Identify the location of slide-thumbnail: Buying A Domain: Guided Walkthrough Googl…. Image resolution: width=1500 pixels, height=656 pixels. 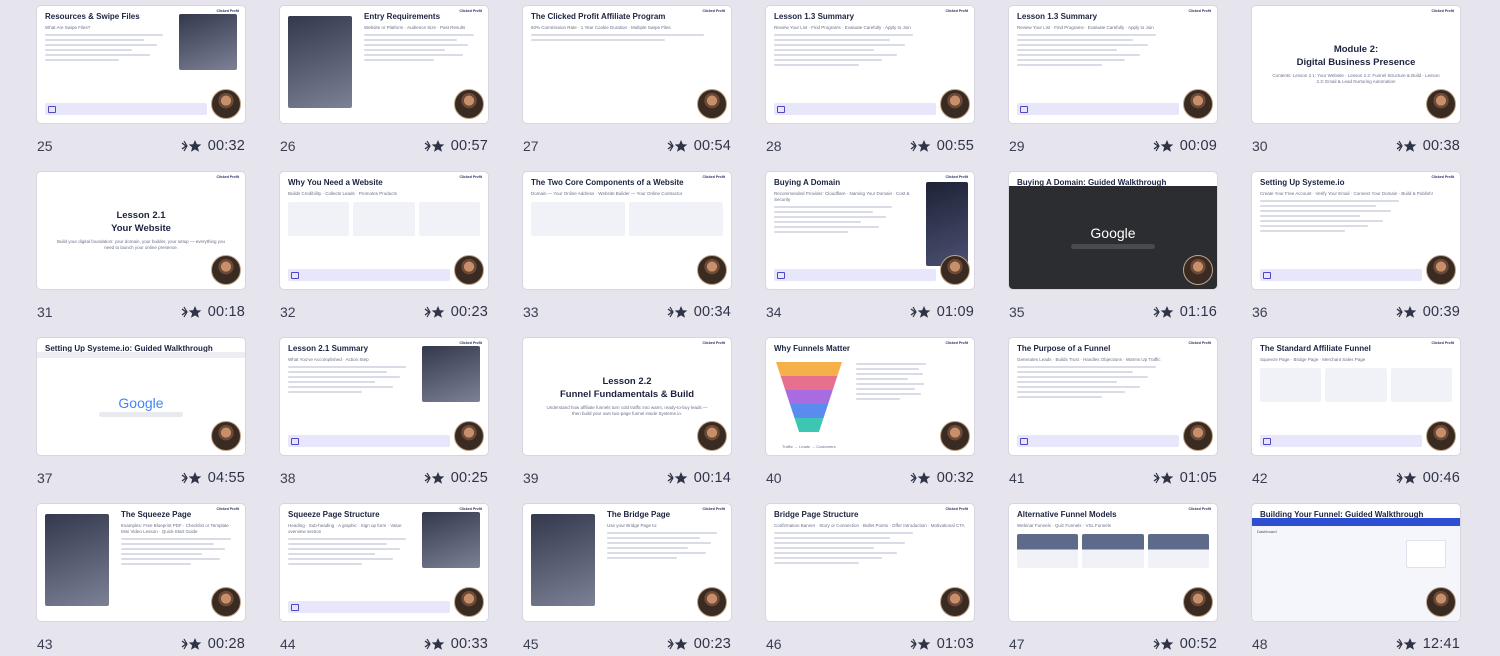
(1113, 230).